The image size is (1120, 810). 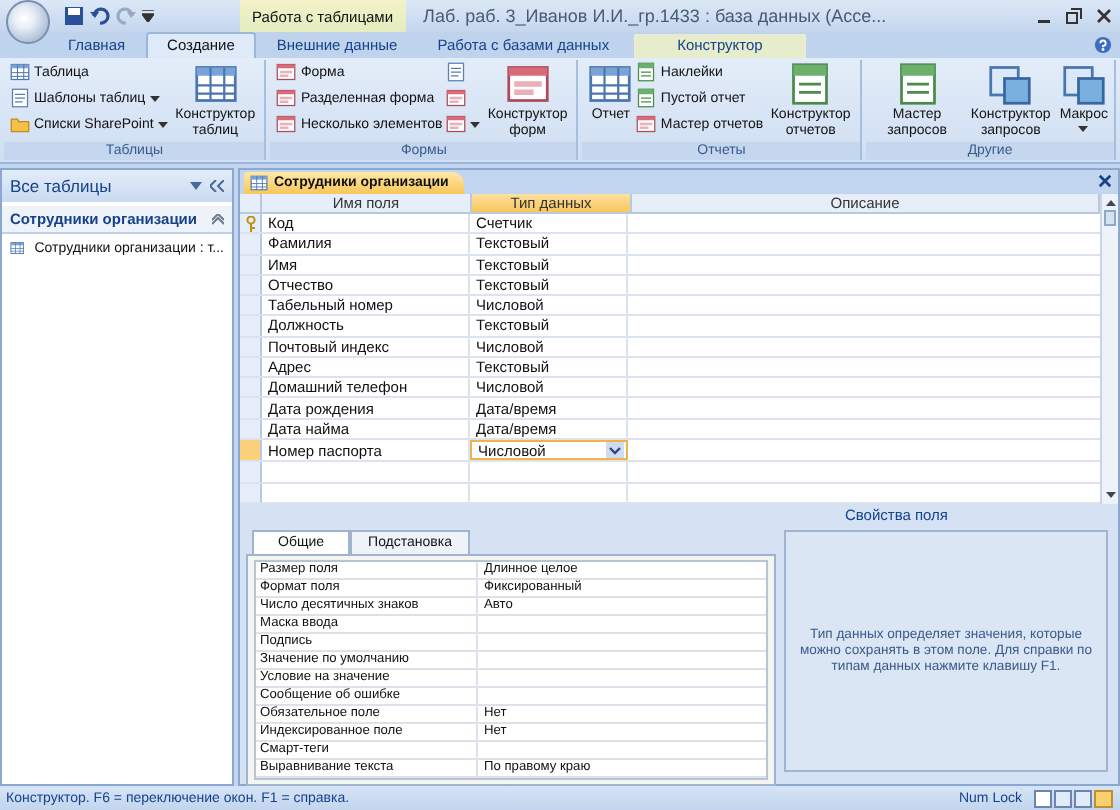 I want to click on office-button, so click(x=28, y=22).